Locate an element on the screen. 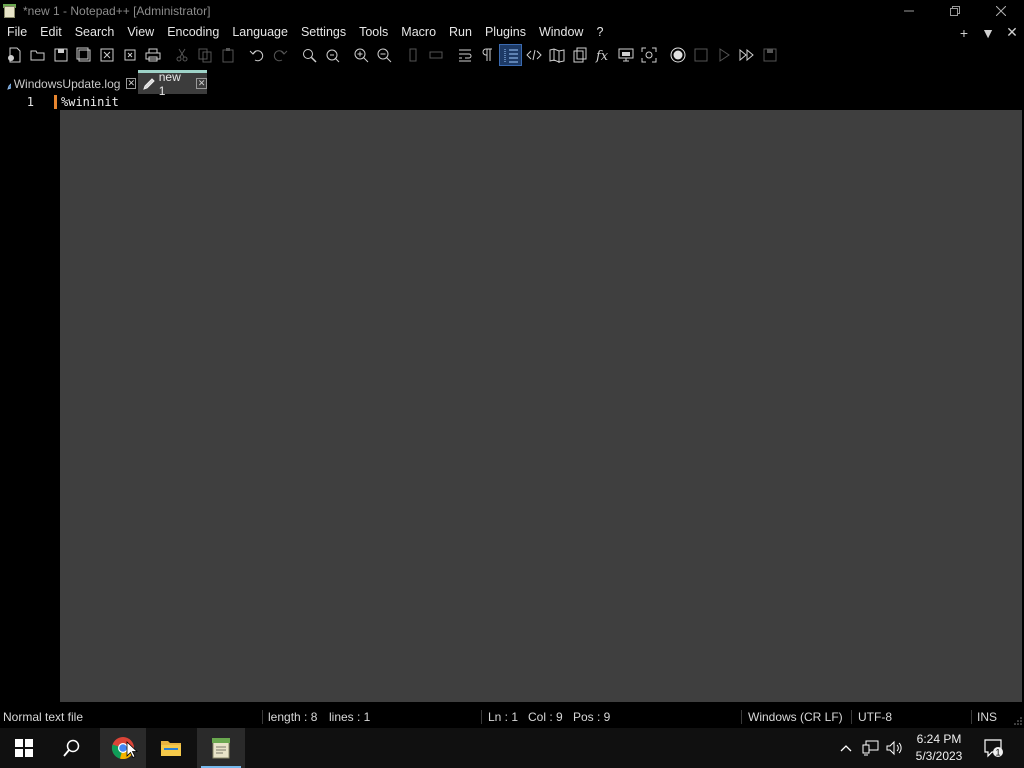 This screenshot has height=768, width=1024. menu-right-controls: + ▼ ✕ is located at coordinates (988, 32).